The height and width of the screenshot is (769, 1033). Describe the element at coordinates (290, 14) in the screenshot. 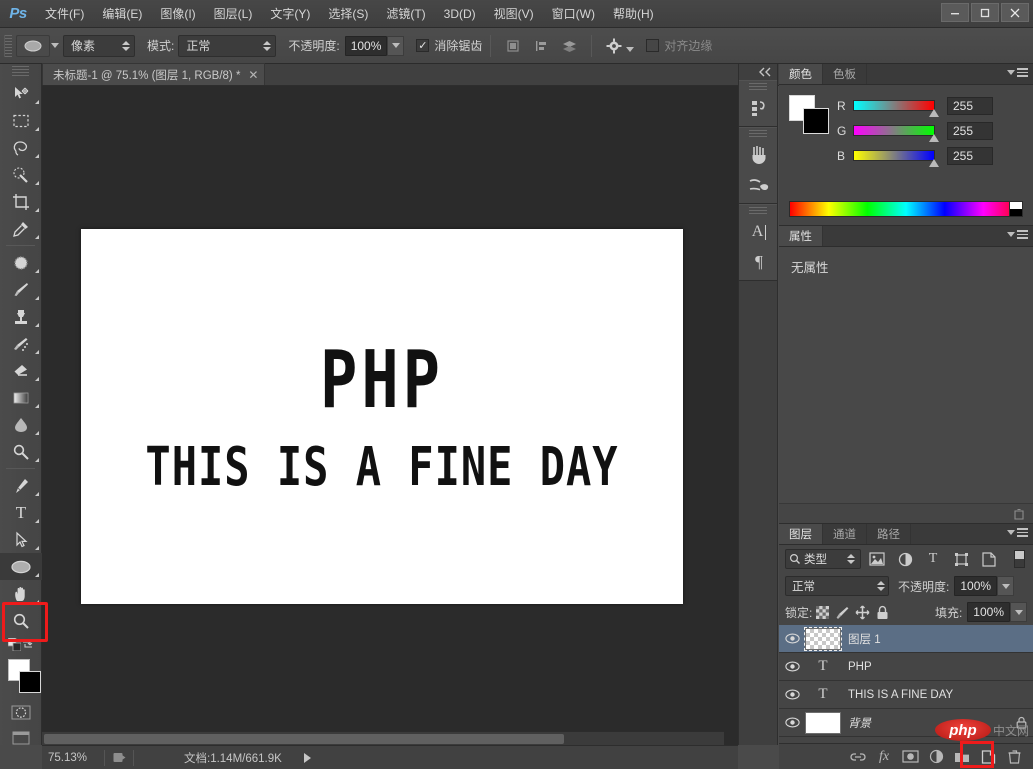

I see `menu-type: 文字(Y)` at that location.